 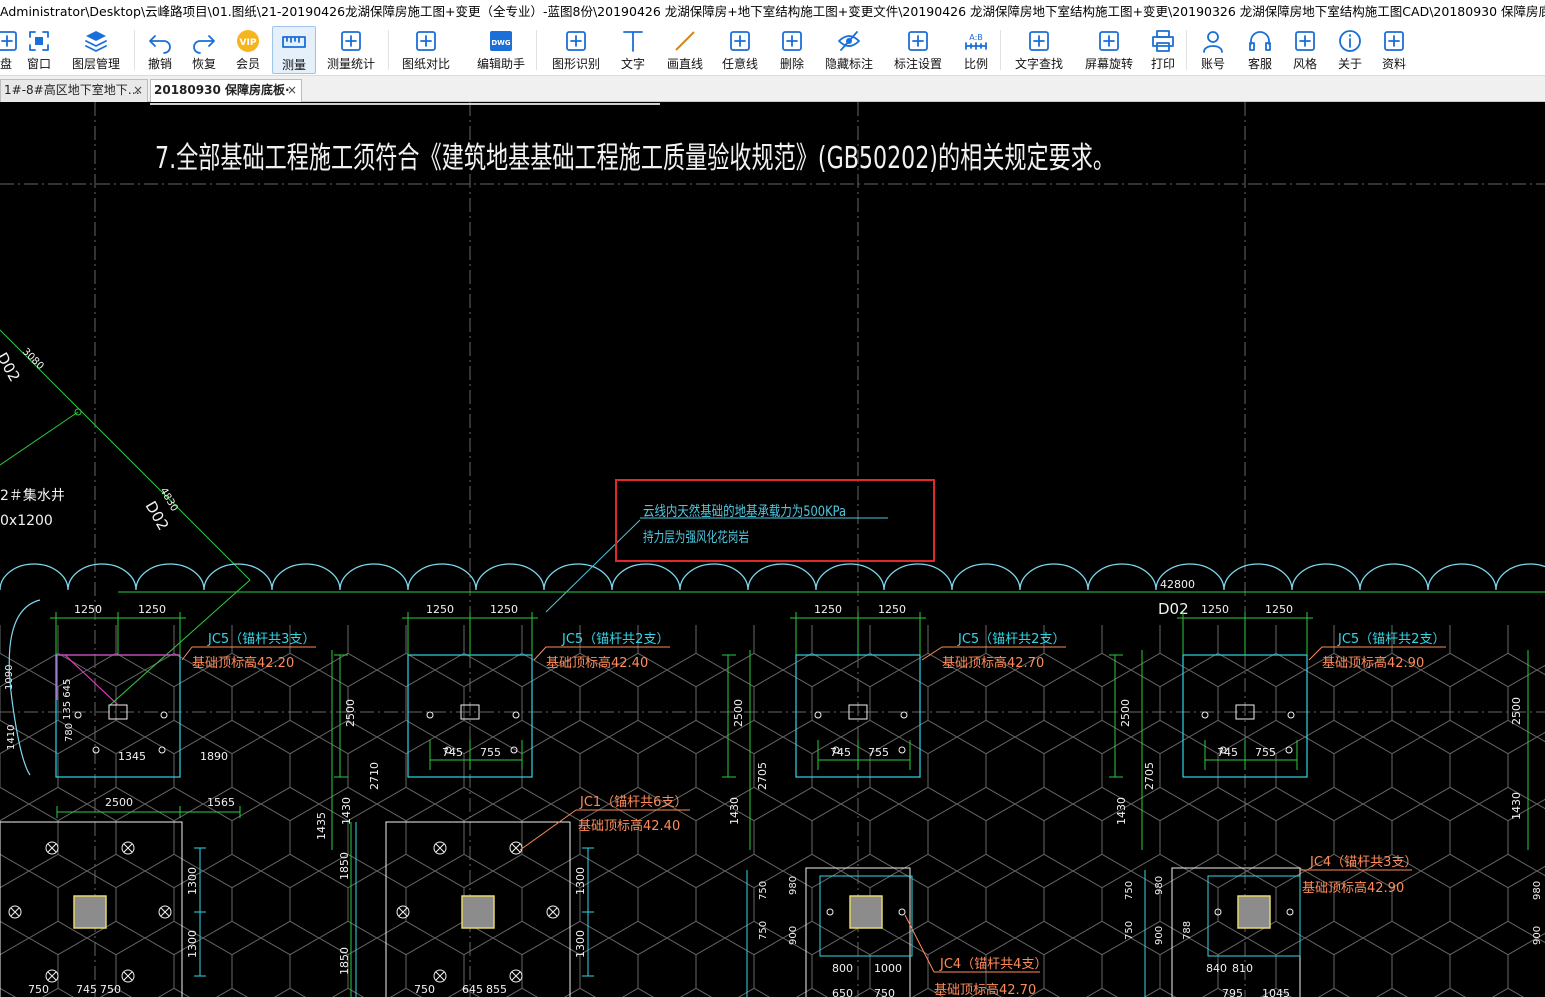 What do you see at coordinates (576, 41) in the screenshot?
I see `shape-recognize-icon` at bounding box center [576, 41].